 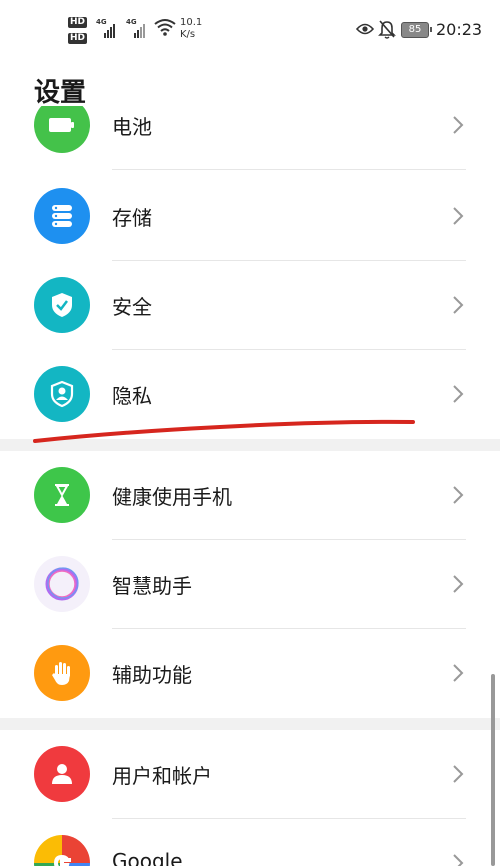 I want to click on scrollbar, so click(x=493, y=770).